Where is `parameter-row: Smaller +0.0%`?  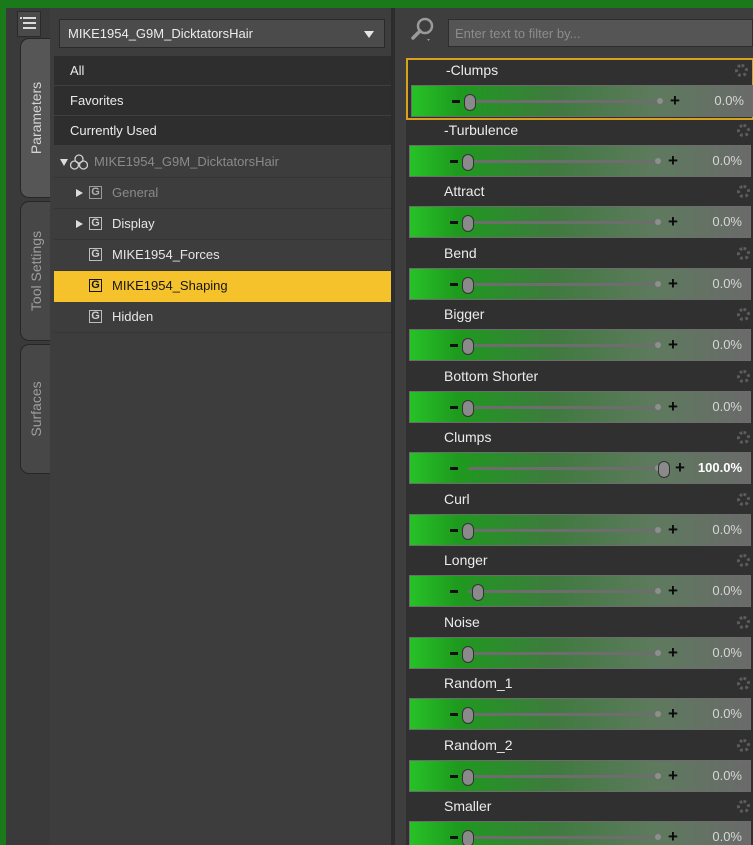 parameter-row: Smaller +0.0% is located at coordinates (579, 820).